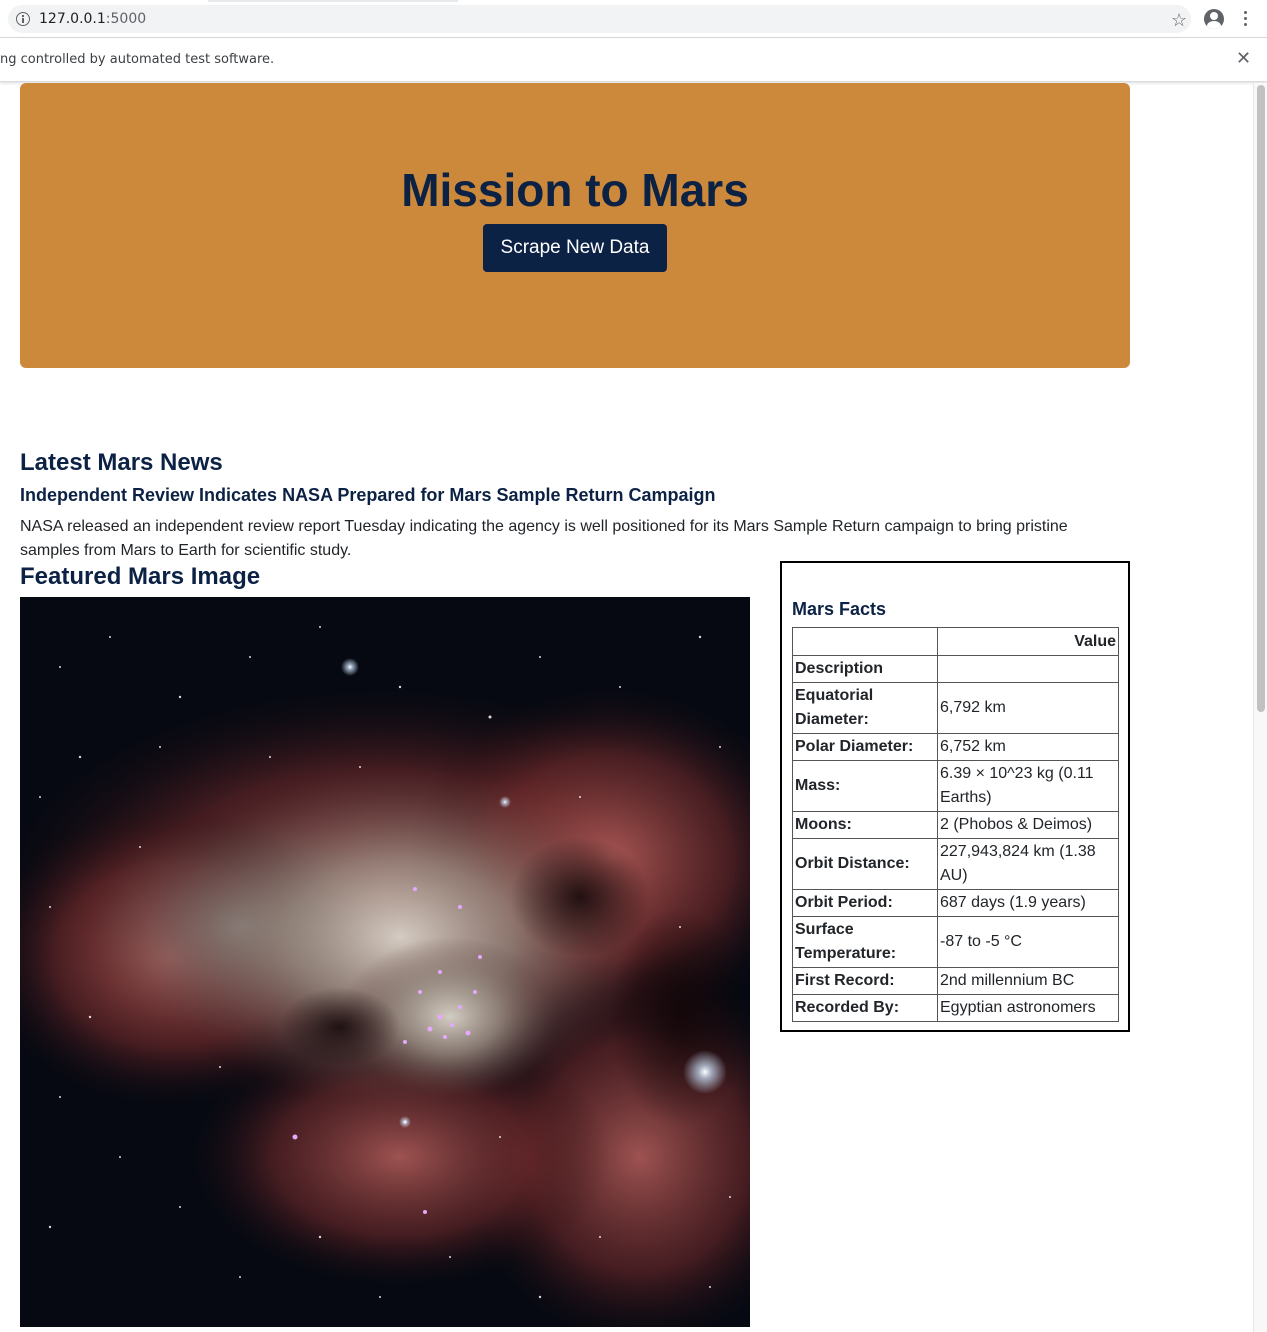  I want to click on fact-label: Moons:, so click(865, 825).